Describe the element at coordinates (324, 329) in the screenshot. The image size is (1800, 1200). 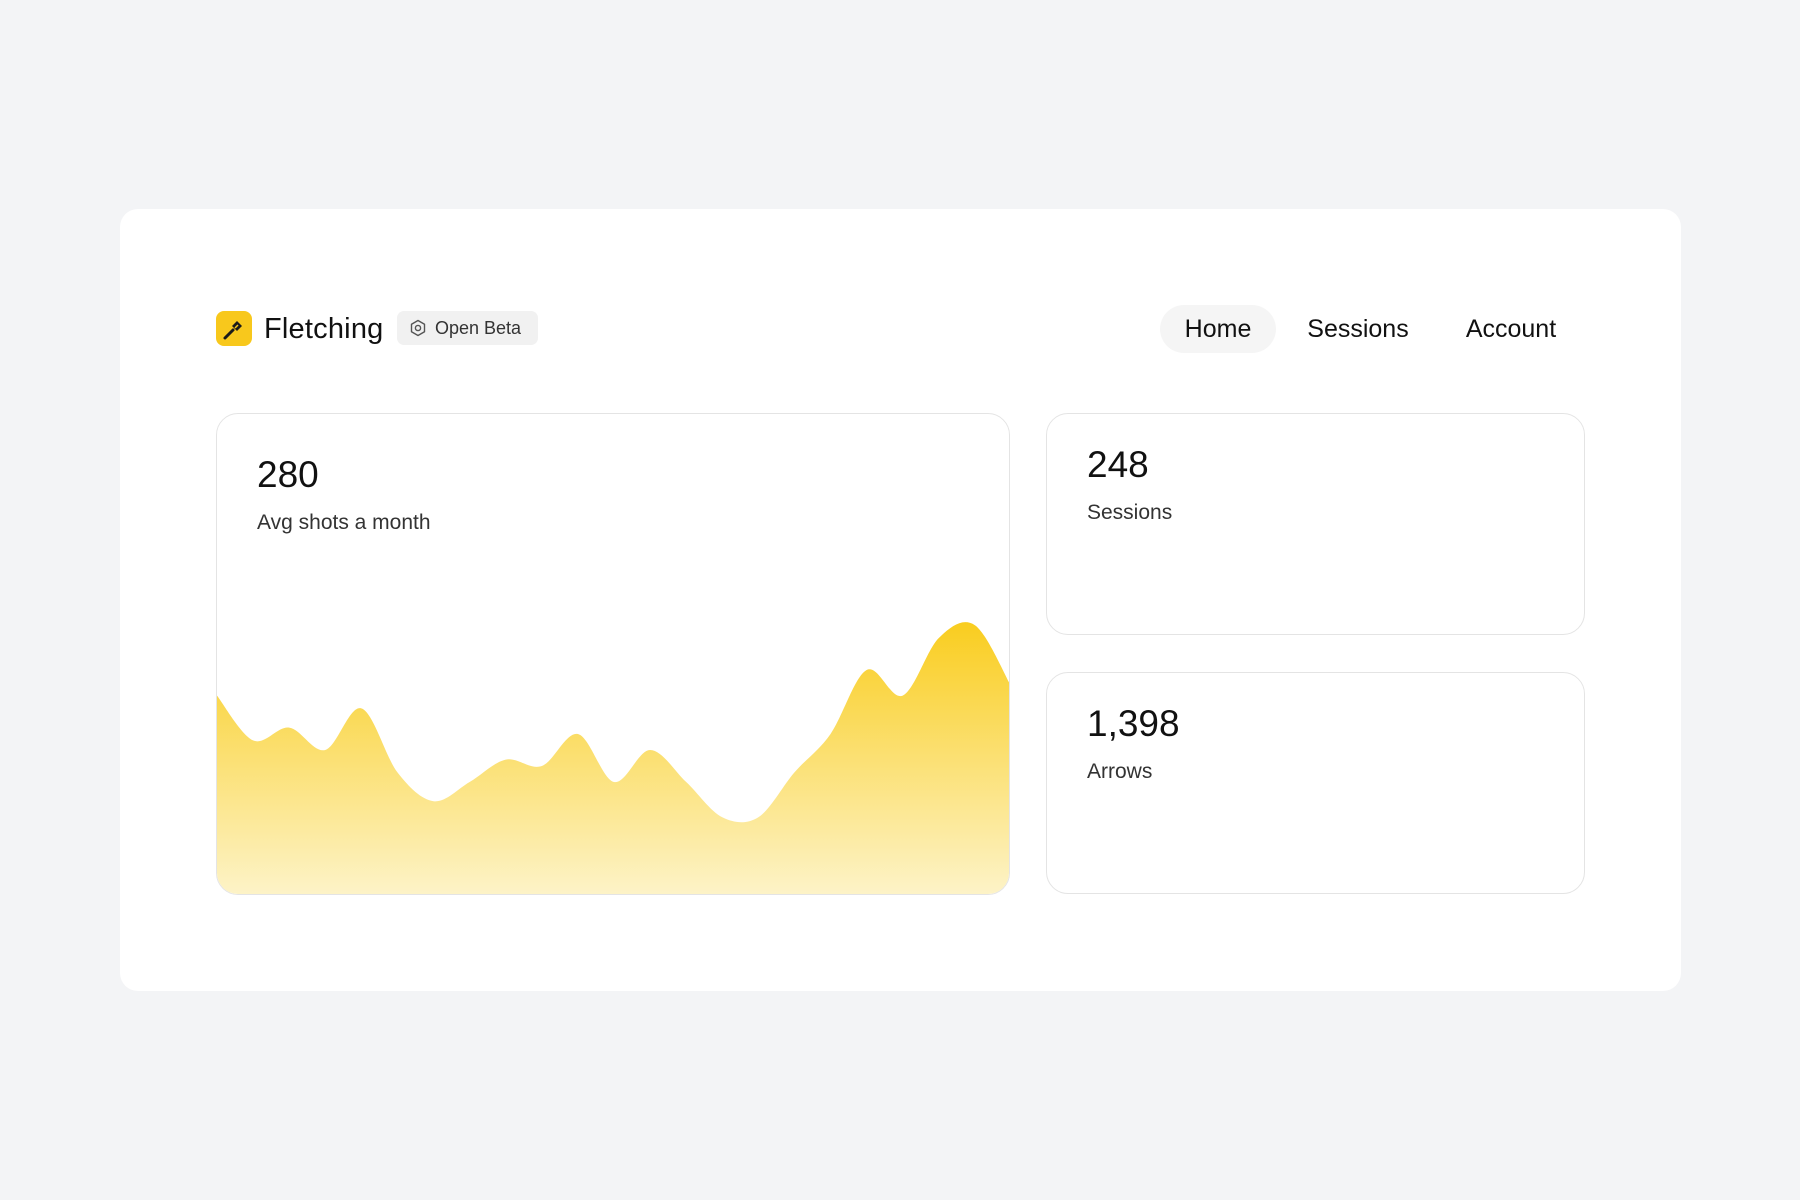
I see `app-name: Fletching` at that location.